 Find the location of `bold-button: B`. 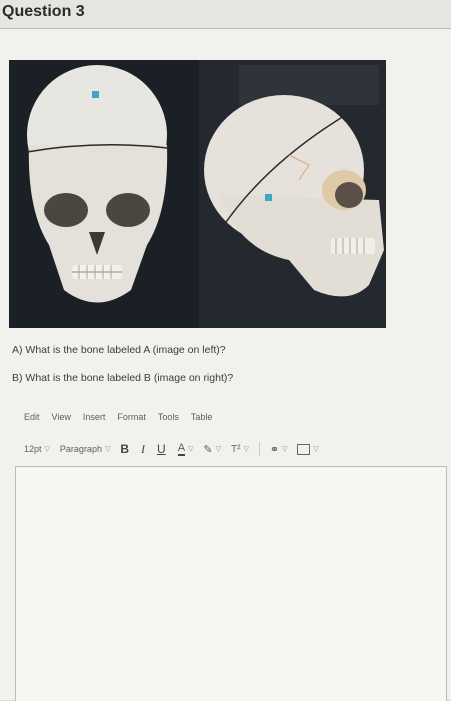

bold-button: B is located at coordinates (124, 449).